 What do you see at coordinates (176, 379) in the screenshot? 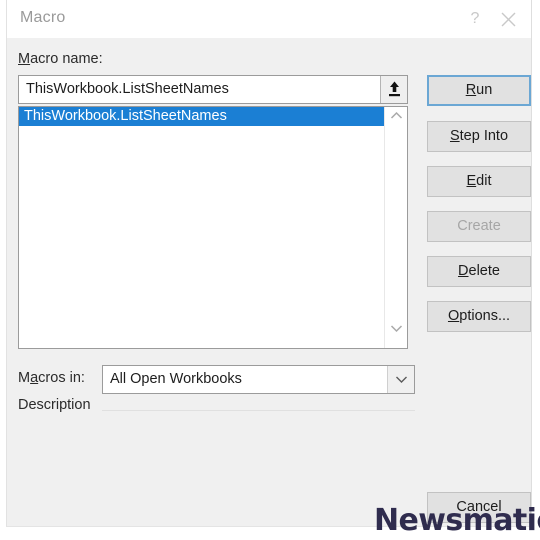
I see `macros-in-value: All Open Workbooks` at bounding box center [176, 379].